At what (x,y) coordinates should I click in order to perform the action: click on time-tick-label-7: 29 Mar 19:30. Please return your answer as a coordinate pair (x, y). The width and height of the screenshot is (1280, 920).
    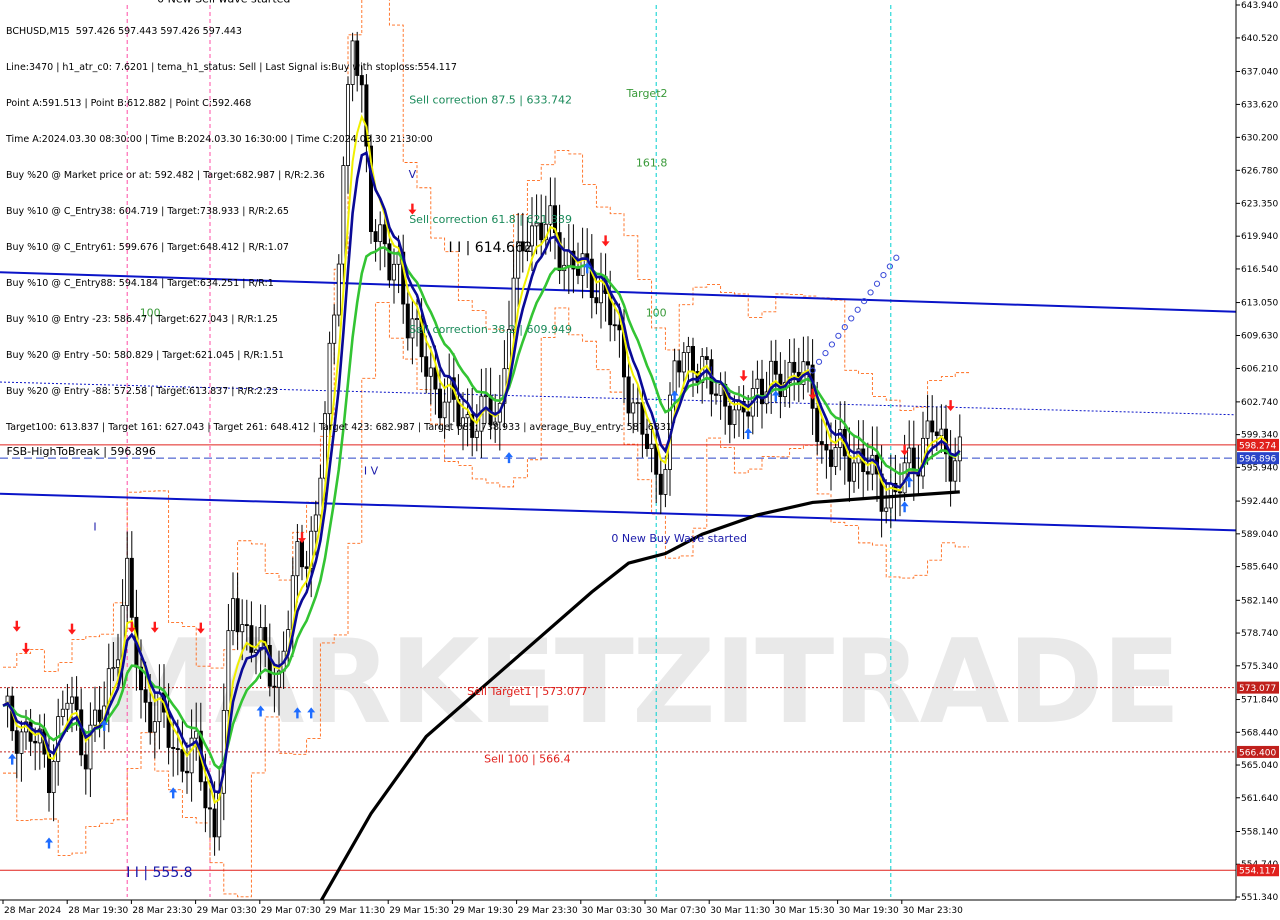
    Looking at the image, I should click on (483, 911).